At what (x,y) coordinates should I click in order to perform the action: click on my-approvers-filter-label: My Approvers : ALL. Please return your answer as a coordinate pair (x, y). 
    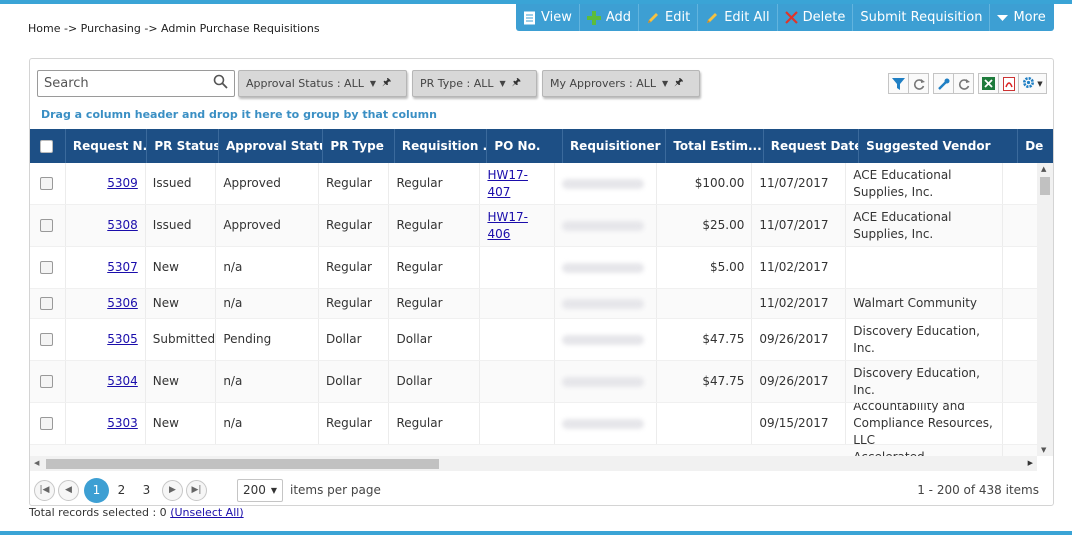
    Looking at the image, I should click on (603, 83).